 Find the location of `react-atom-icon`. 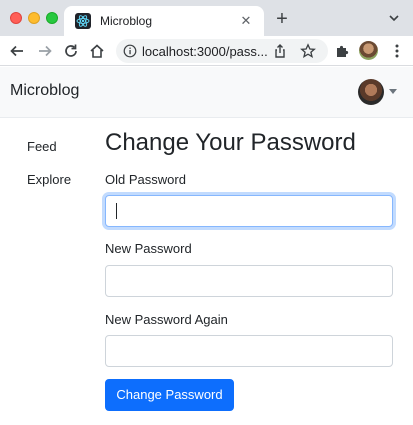

react-atom-icon is located at coordinates (83, 21).